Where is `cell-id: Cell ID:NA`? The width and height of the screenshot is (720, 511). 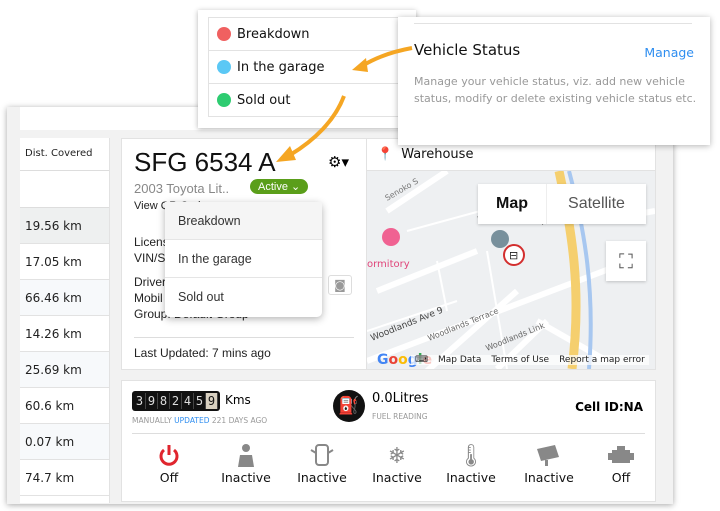 cell-id: Cell ID:NA is located at coordinates (609, 407).